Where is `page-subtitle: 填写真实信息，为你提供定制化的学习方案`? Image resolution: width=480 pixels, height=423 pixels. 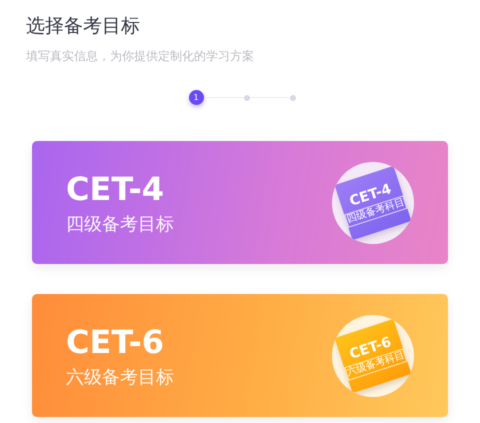 page-subtitle: 填写真实信息，为你提供定制化的学习方案 is located at coordinates (140, 56).